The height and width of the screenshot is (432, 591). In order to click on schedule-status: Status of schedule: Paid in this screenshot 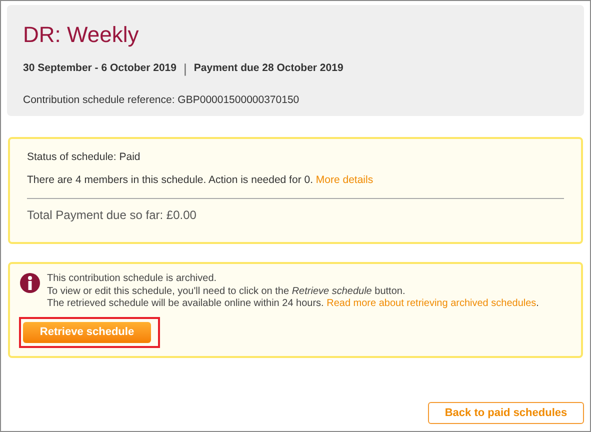, I will do `click(84, 157)`.